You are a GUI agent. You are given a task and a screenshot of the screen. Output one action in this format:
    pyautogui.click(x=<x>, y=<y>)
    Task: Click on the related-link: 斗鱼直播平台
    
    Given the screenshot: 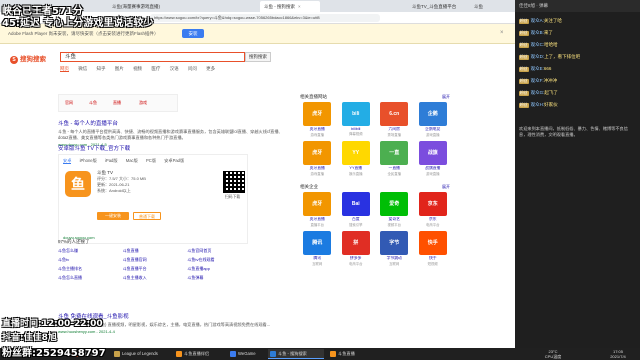 What is the action you would take?
    pyautogui.click(x=153, y=269)
    